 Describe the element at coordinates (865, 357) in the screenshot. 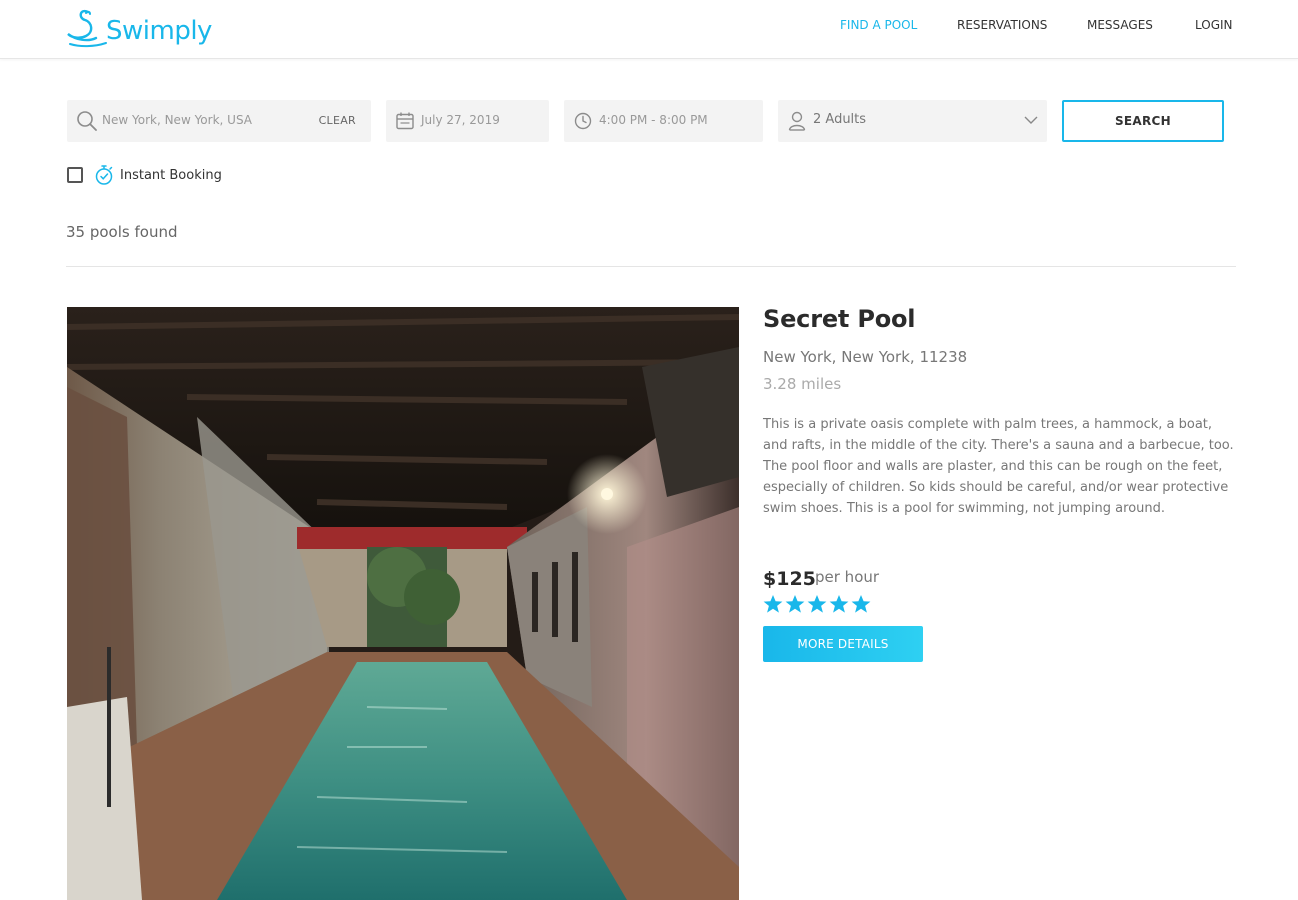

I see `pool-location: New York, New York, 11238` at that location.